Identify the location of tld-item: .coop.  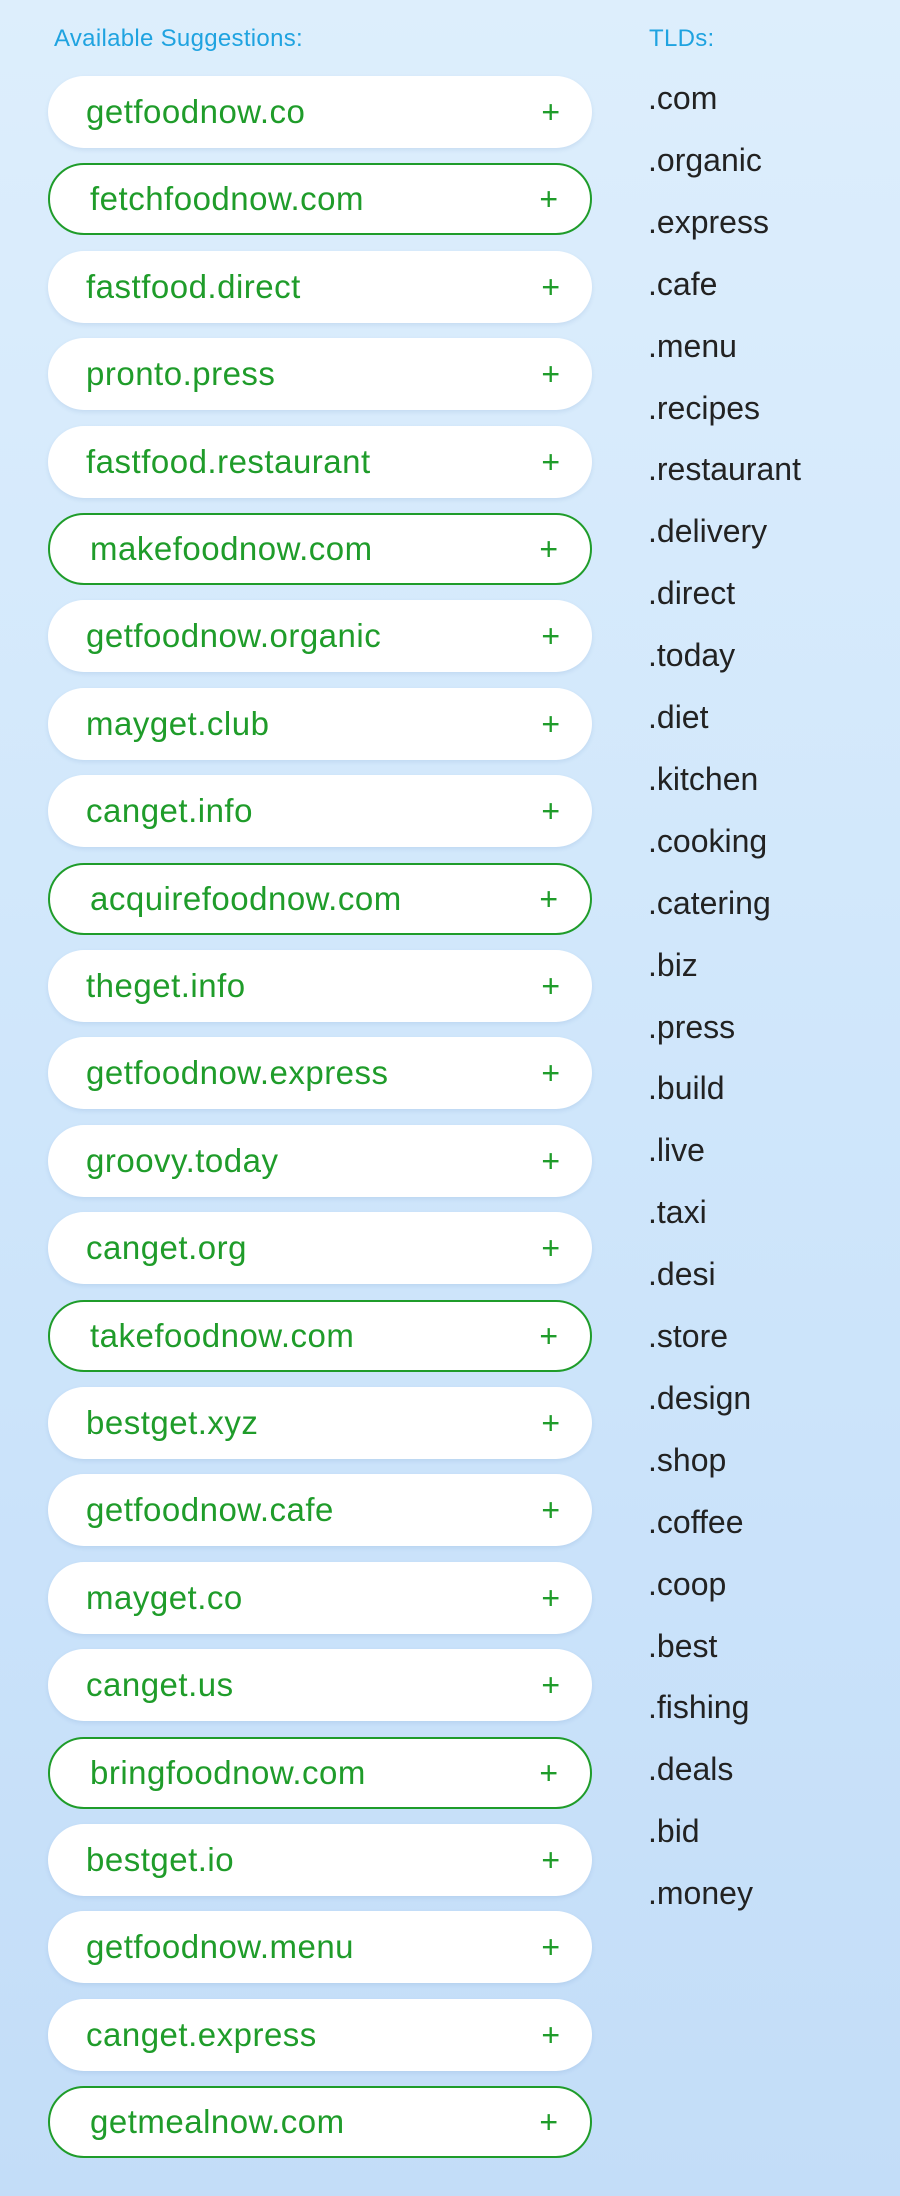
(687, 1584).